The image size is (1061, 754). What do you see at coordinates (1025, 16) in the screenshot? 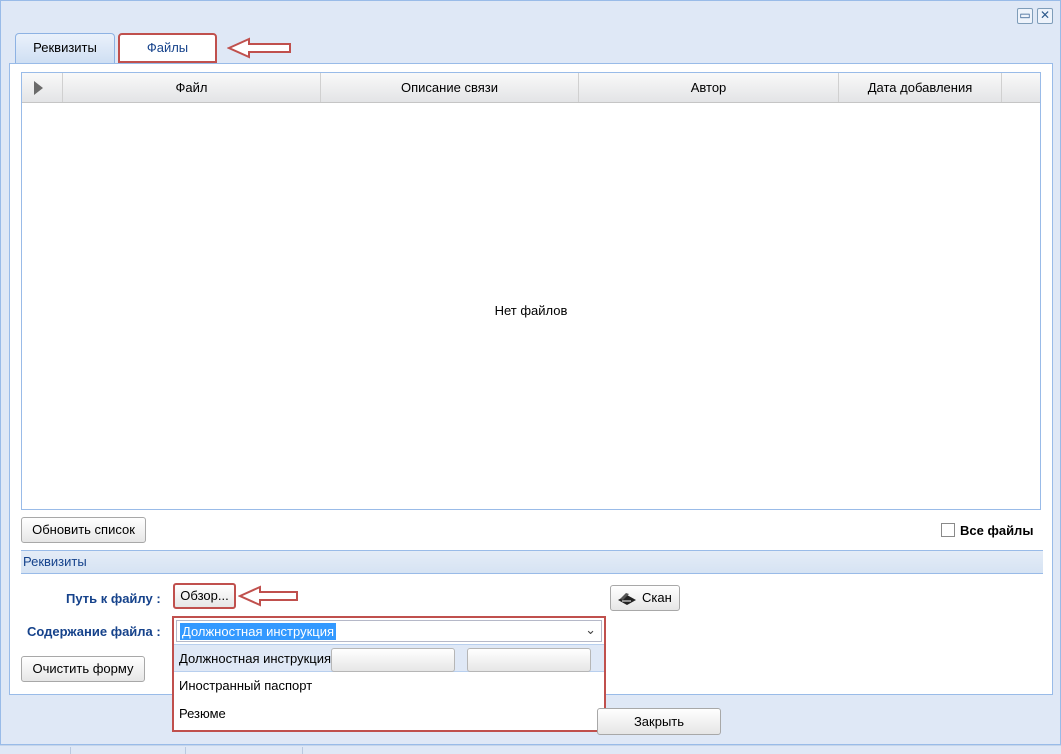
I see `restore-icon: ▭` at bounding box center [1025, 16].